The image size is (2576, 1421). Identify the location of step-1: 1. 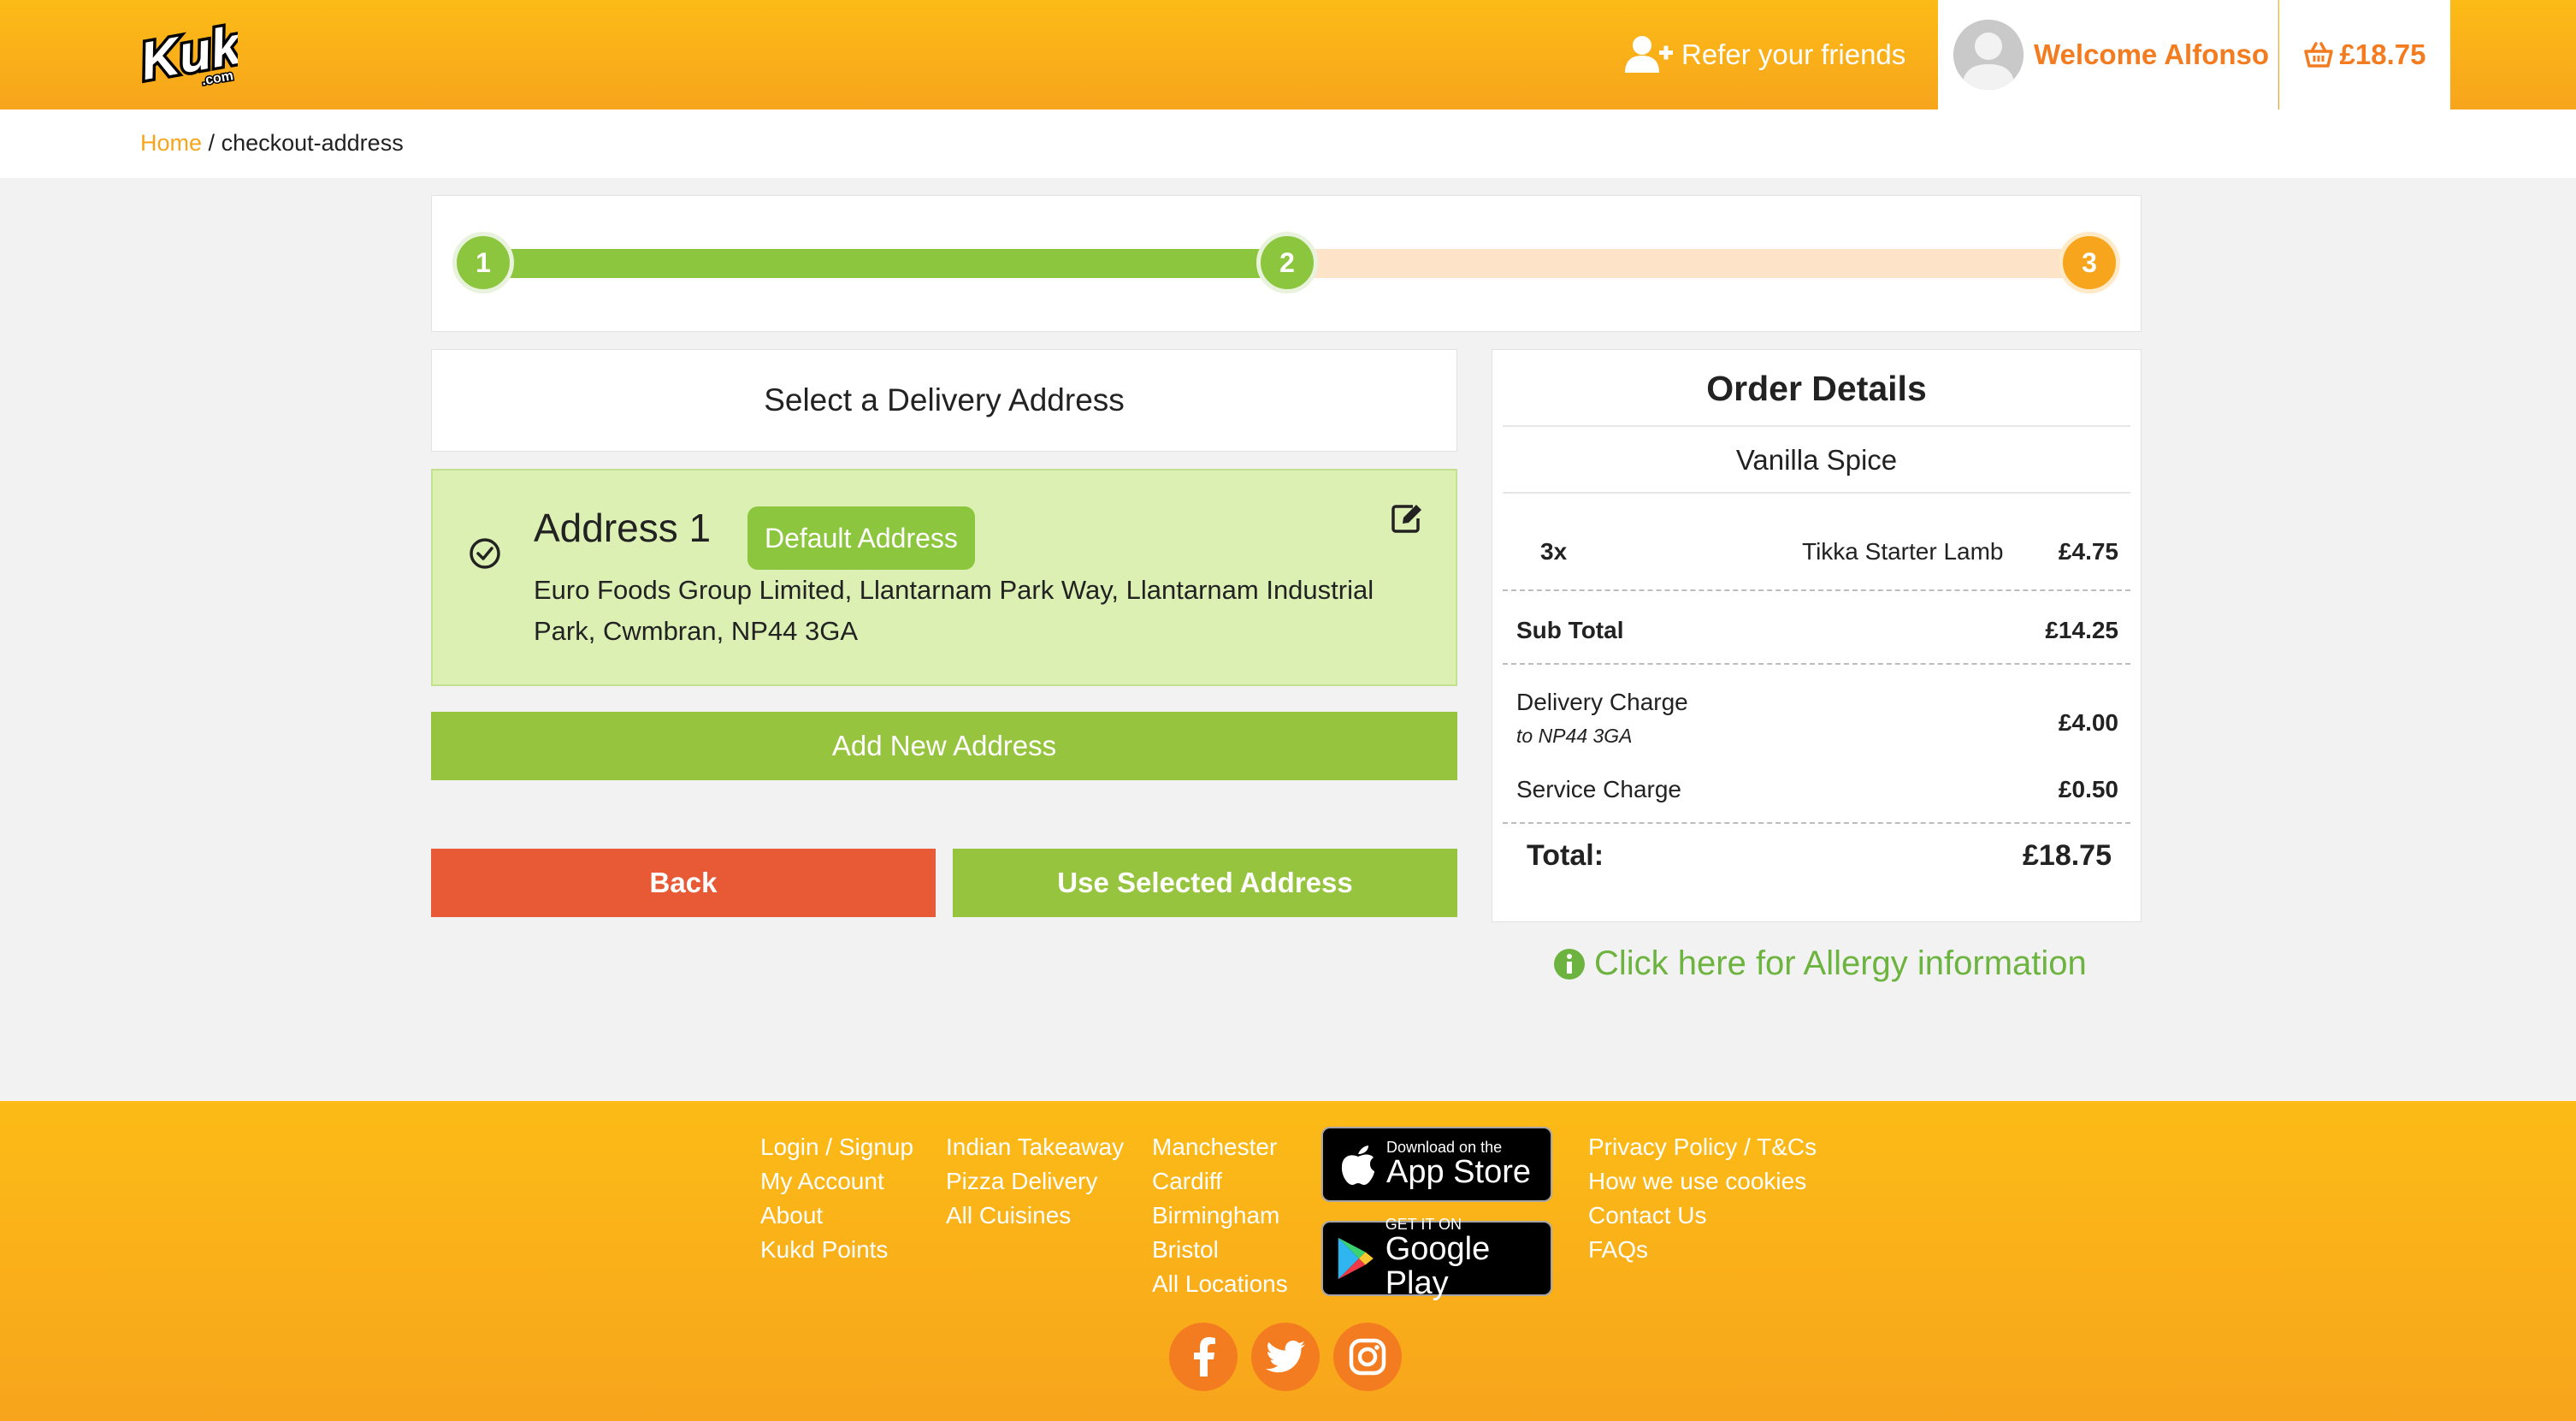
(483, 262).